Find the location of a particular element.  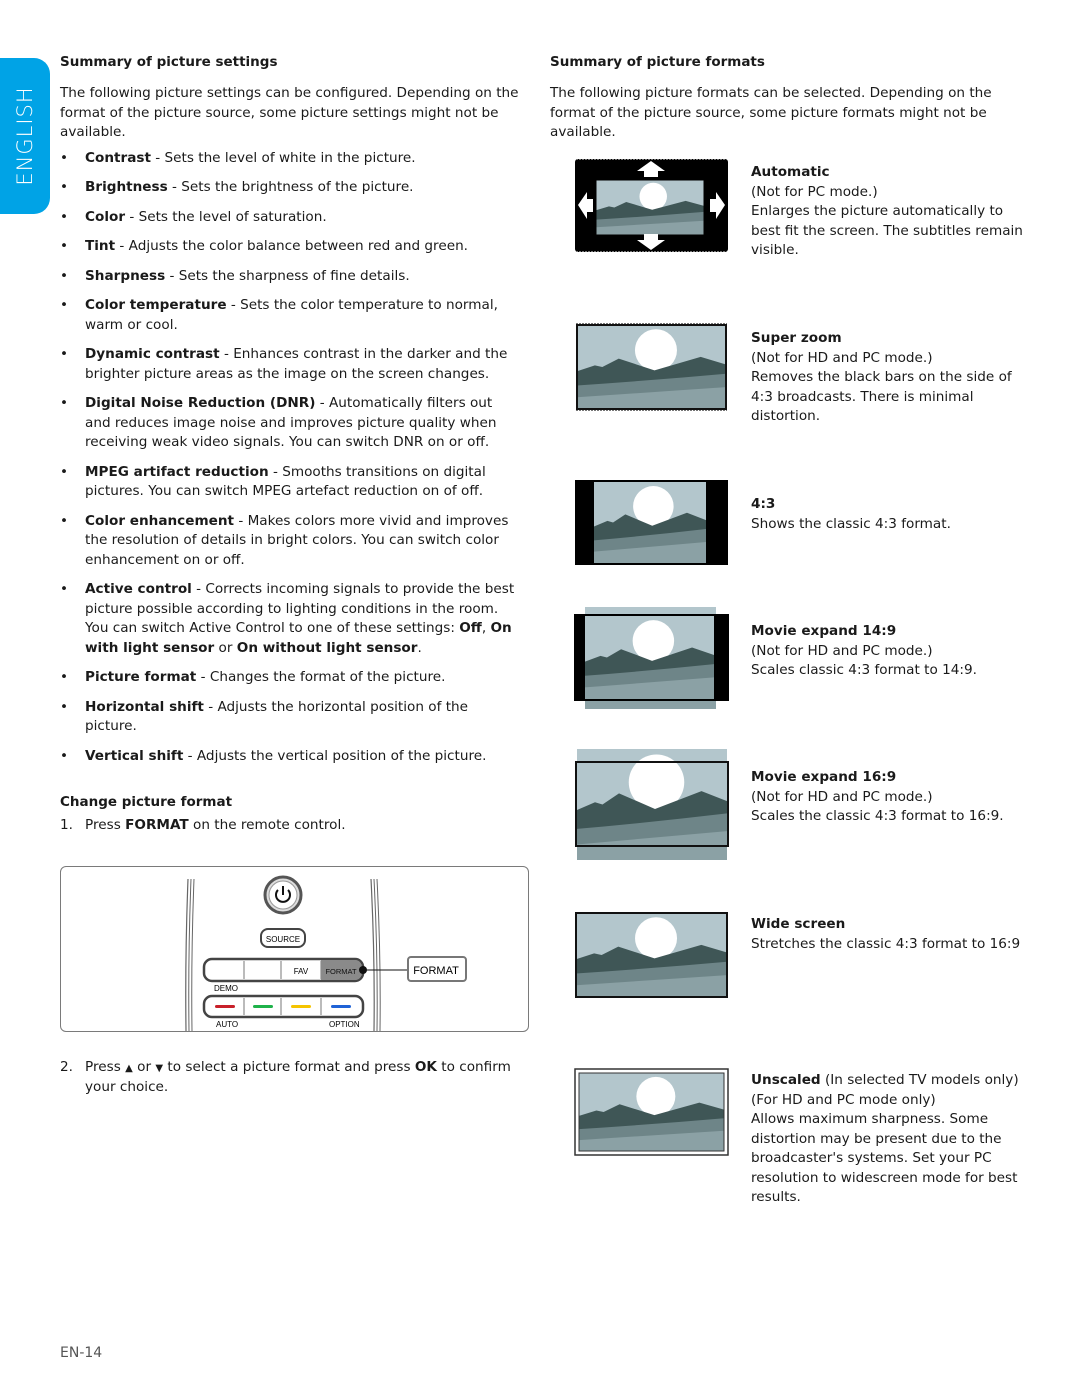

blue-key is located at coordinates (341, 1006).